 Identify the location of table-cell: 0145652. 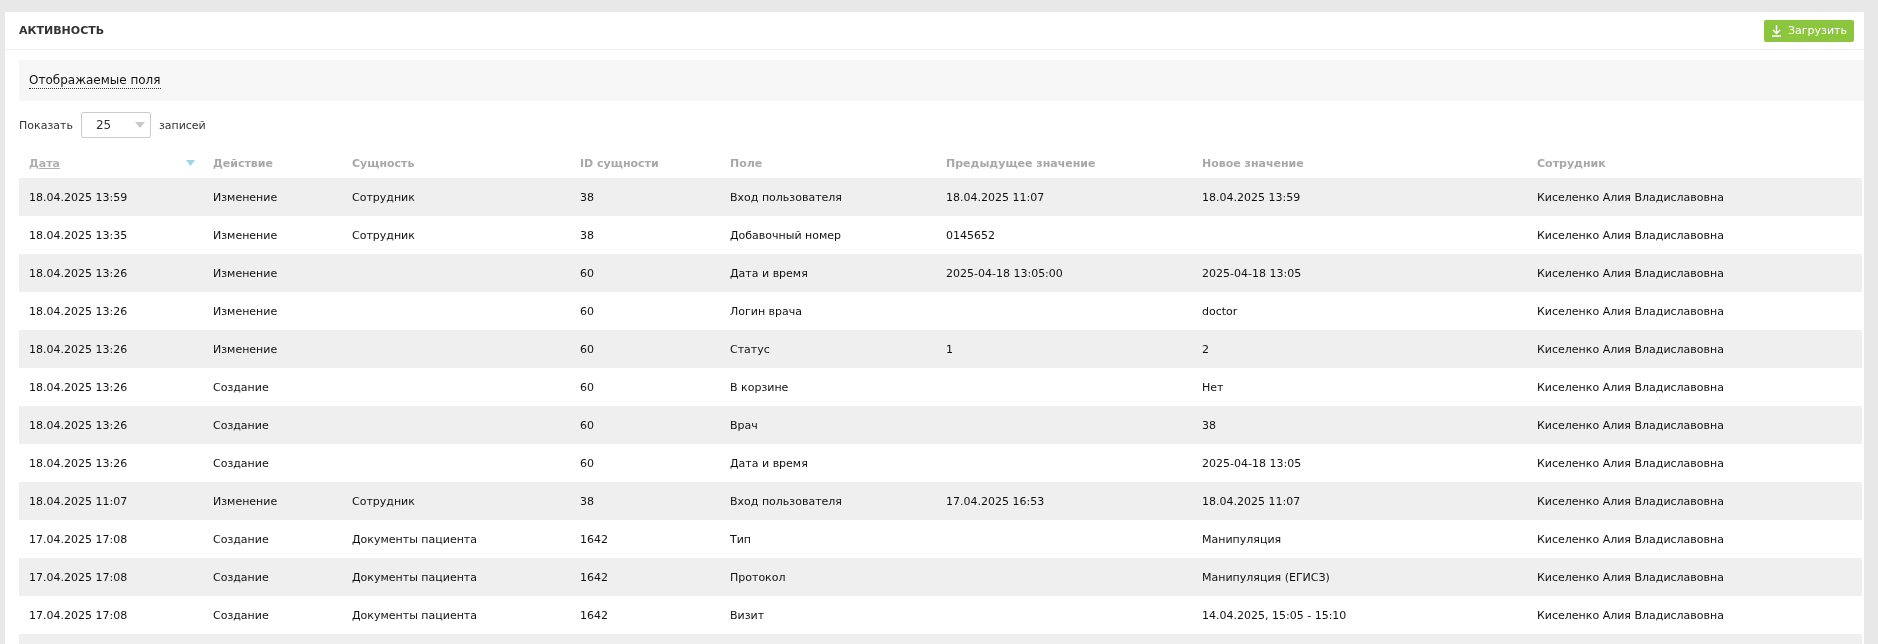
(970, 235).